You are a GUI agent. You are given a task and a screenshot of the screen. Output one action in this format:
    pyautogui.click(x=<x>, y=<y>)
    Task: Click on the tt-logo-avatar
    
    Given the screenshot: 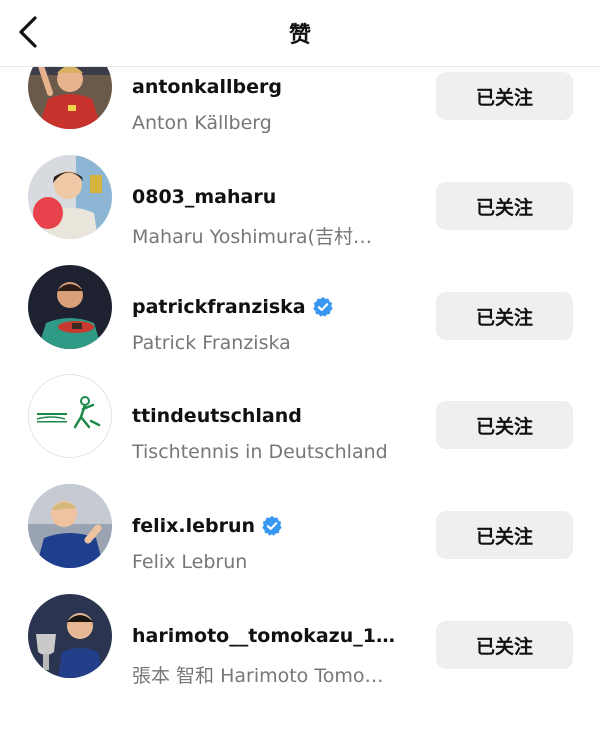 What is the action you would take?
    pyautogui.click(x=70, y=416)
    